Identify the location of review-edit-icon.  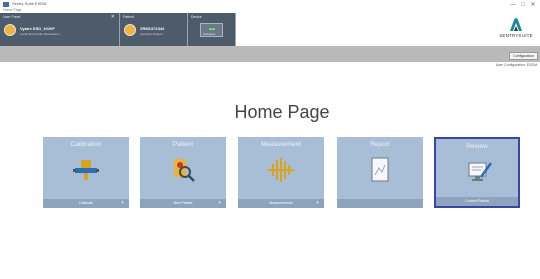
(480, 171).